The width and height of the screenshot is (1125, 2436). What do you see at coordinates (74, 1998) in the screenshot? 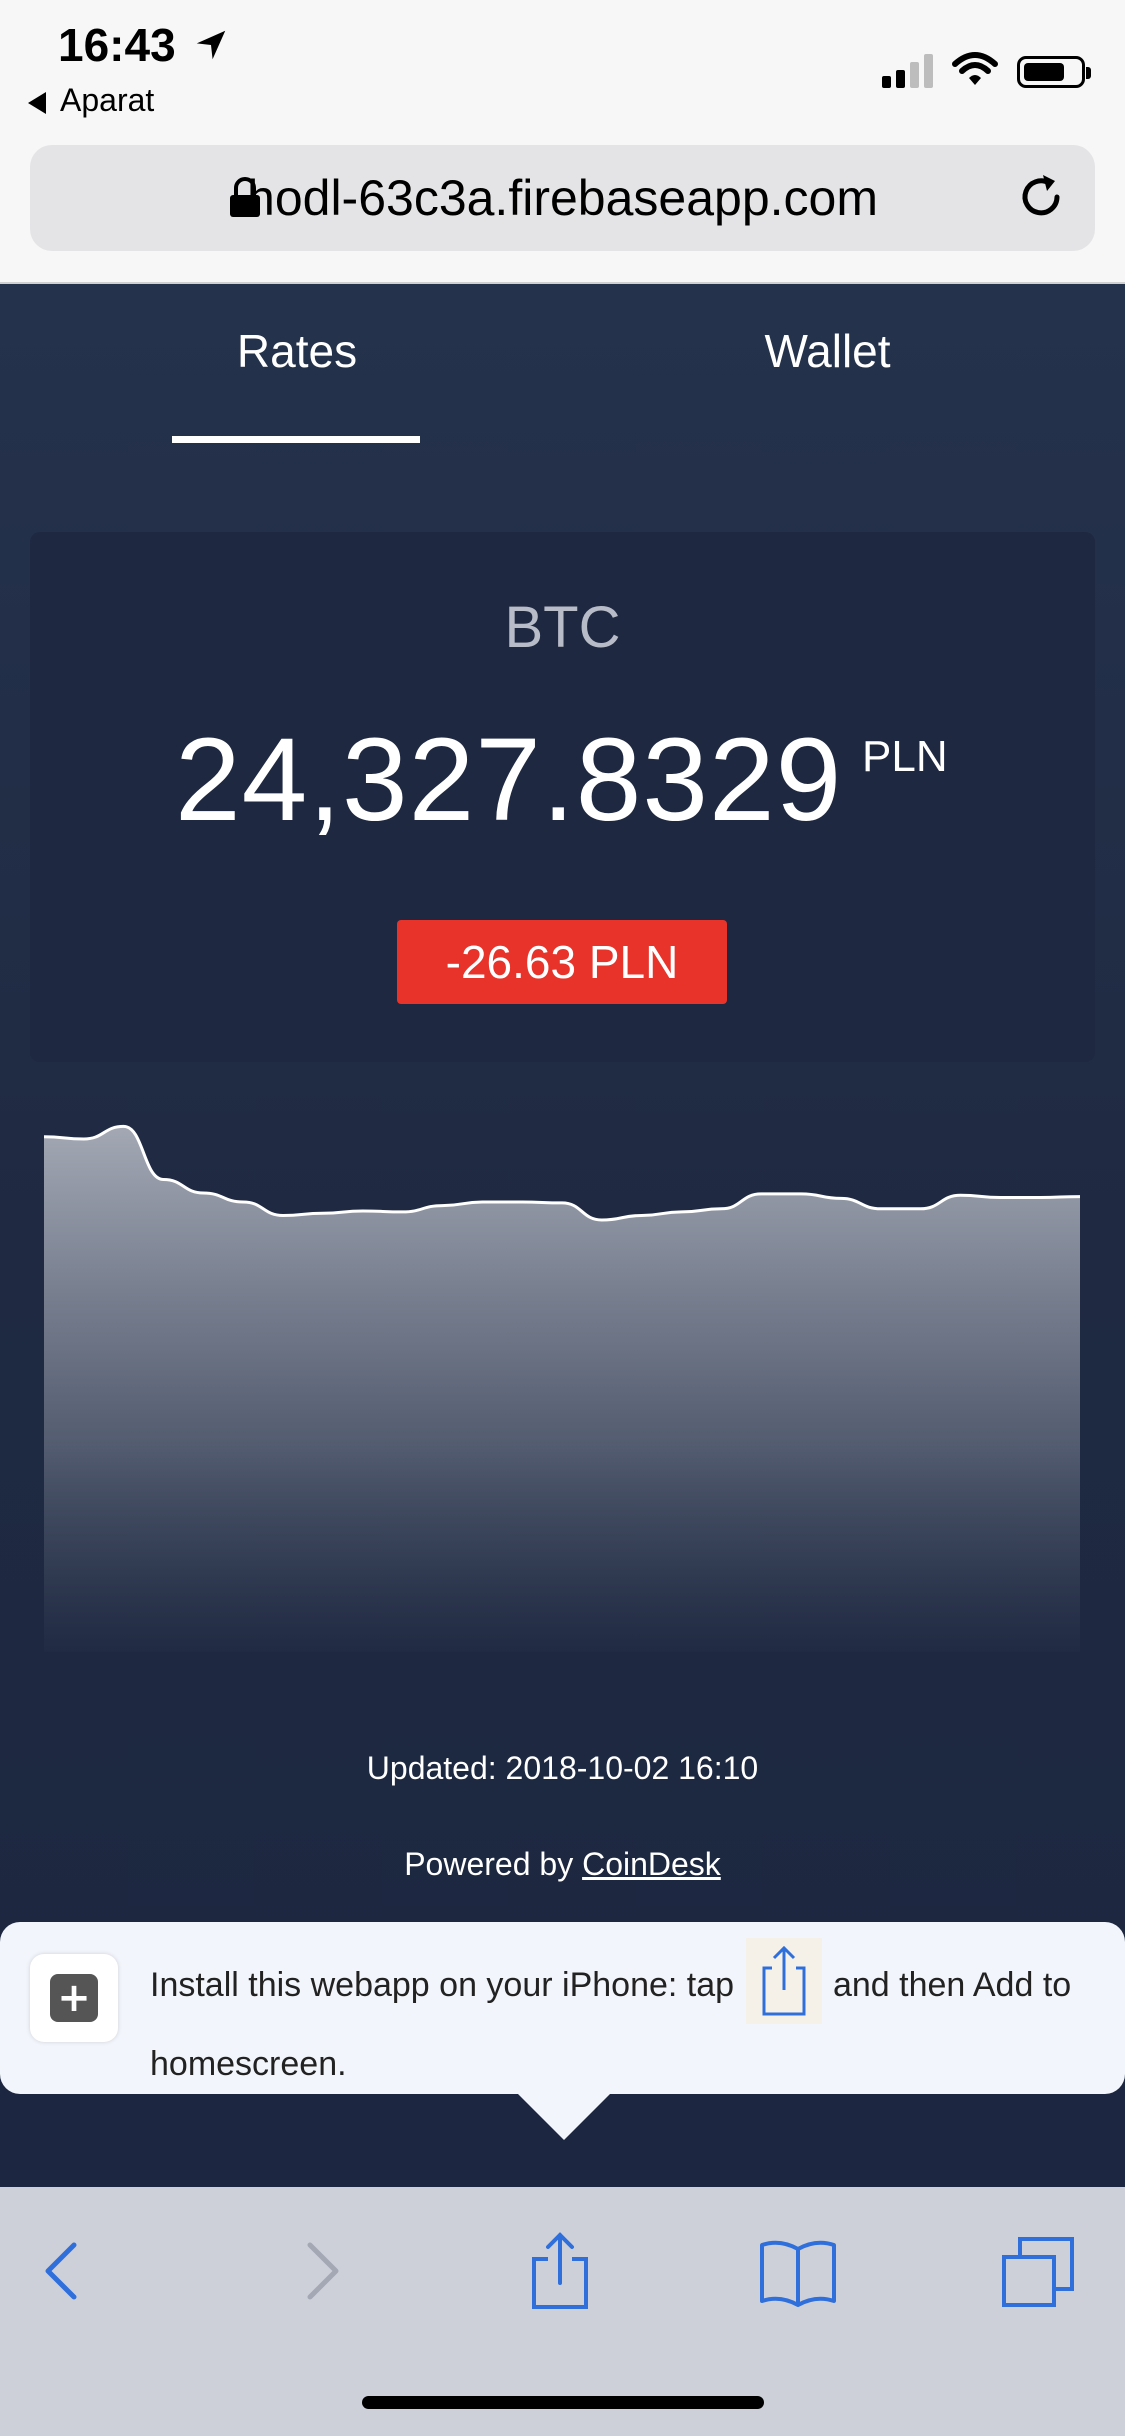
I see `add-app-icon: +` at bounding box center [74, 1998].